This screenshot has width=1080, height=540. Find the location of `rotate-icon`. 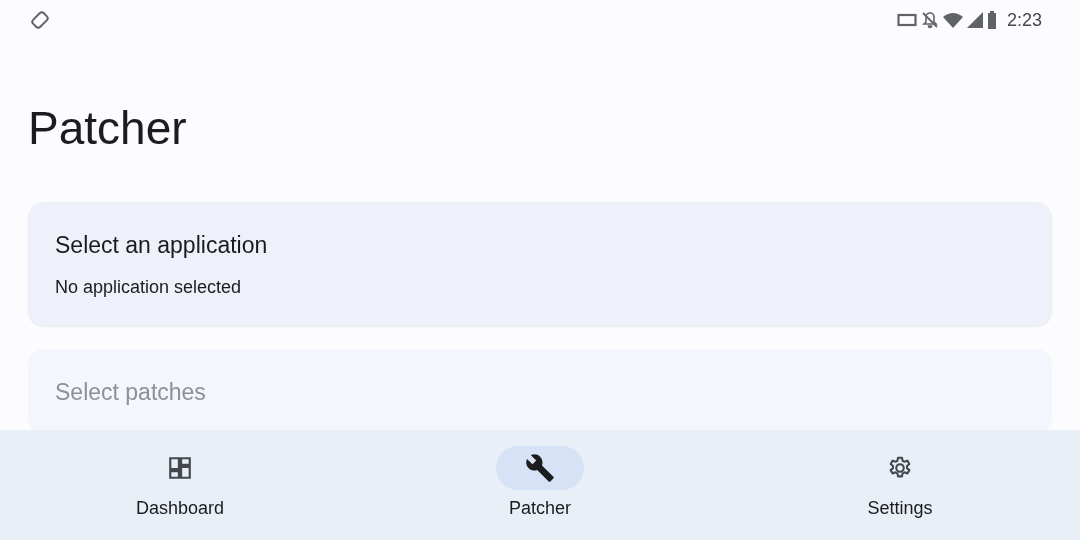

rotate-icon is located at coordinates (40, 20).